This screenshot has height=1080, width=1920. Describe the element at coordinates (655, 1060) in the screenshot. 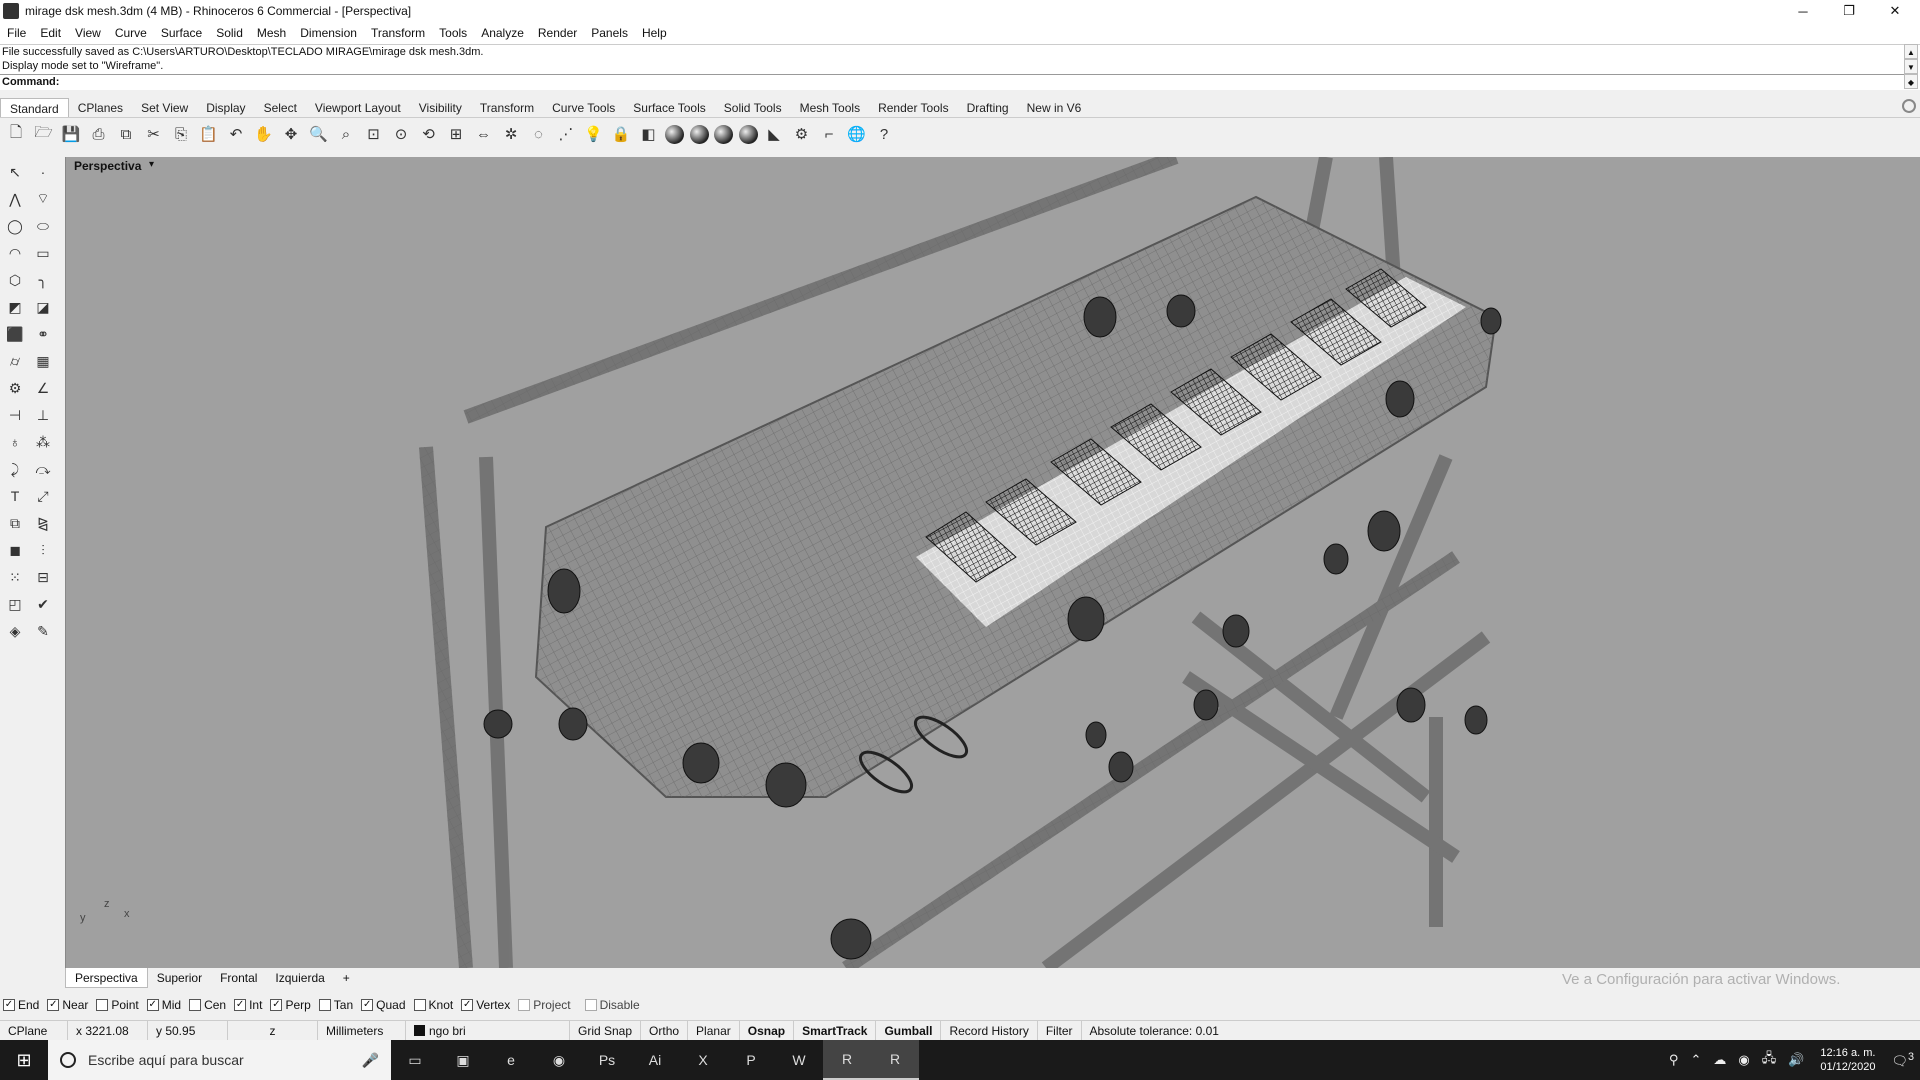

I see `illustrator-icon: Ai` at that location.